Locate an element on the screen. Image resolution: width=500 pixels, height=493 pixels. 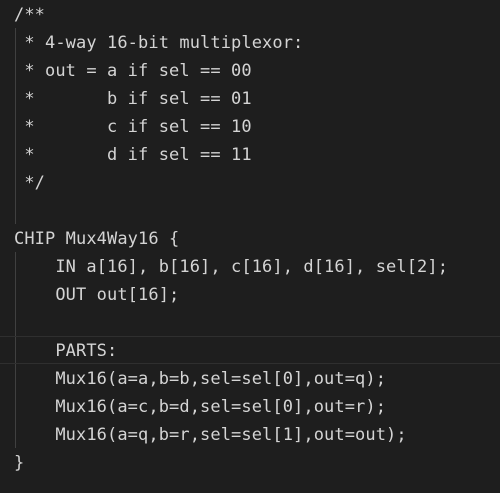
code-line-9: CHIP Mux4Way16 { is located at coordinates (96, 239).